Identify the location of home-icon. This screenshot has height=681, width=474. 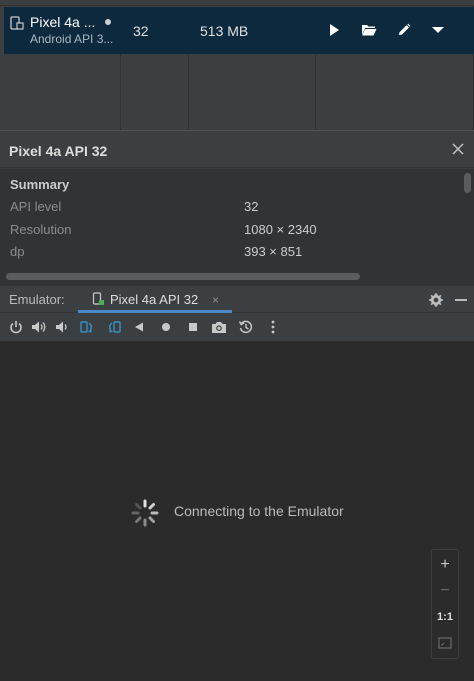
(166, 327).